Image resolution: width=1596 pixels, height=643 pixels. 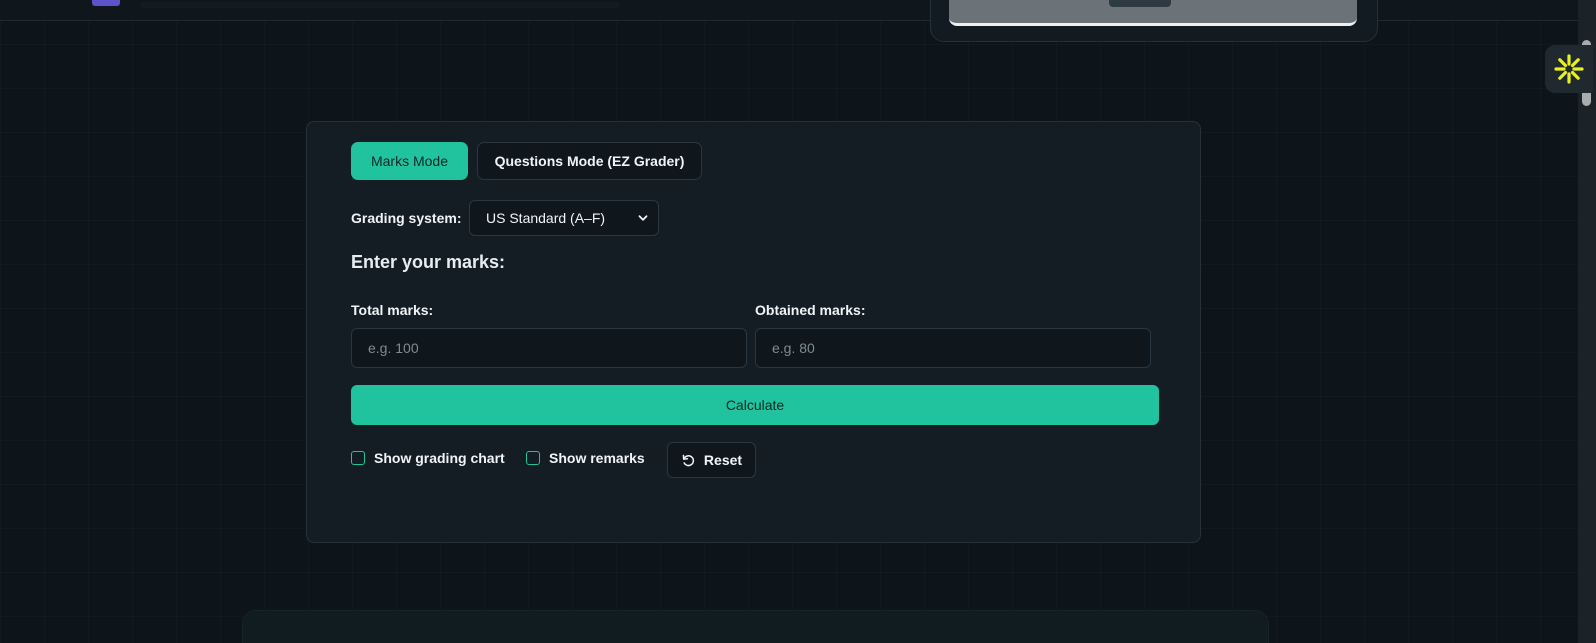 I want to click on asterisk-burst-icon, so click(x=1569, y=69).